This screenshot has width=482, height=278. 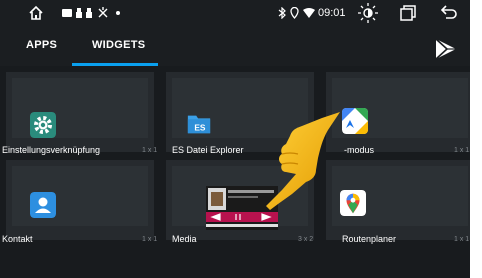 What do you see at coordinates (449, 13) in the screenshot?
I see `back-icon` at bounding box center [449, 13].